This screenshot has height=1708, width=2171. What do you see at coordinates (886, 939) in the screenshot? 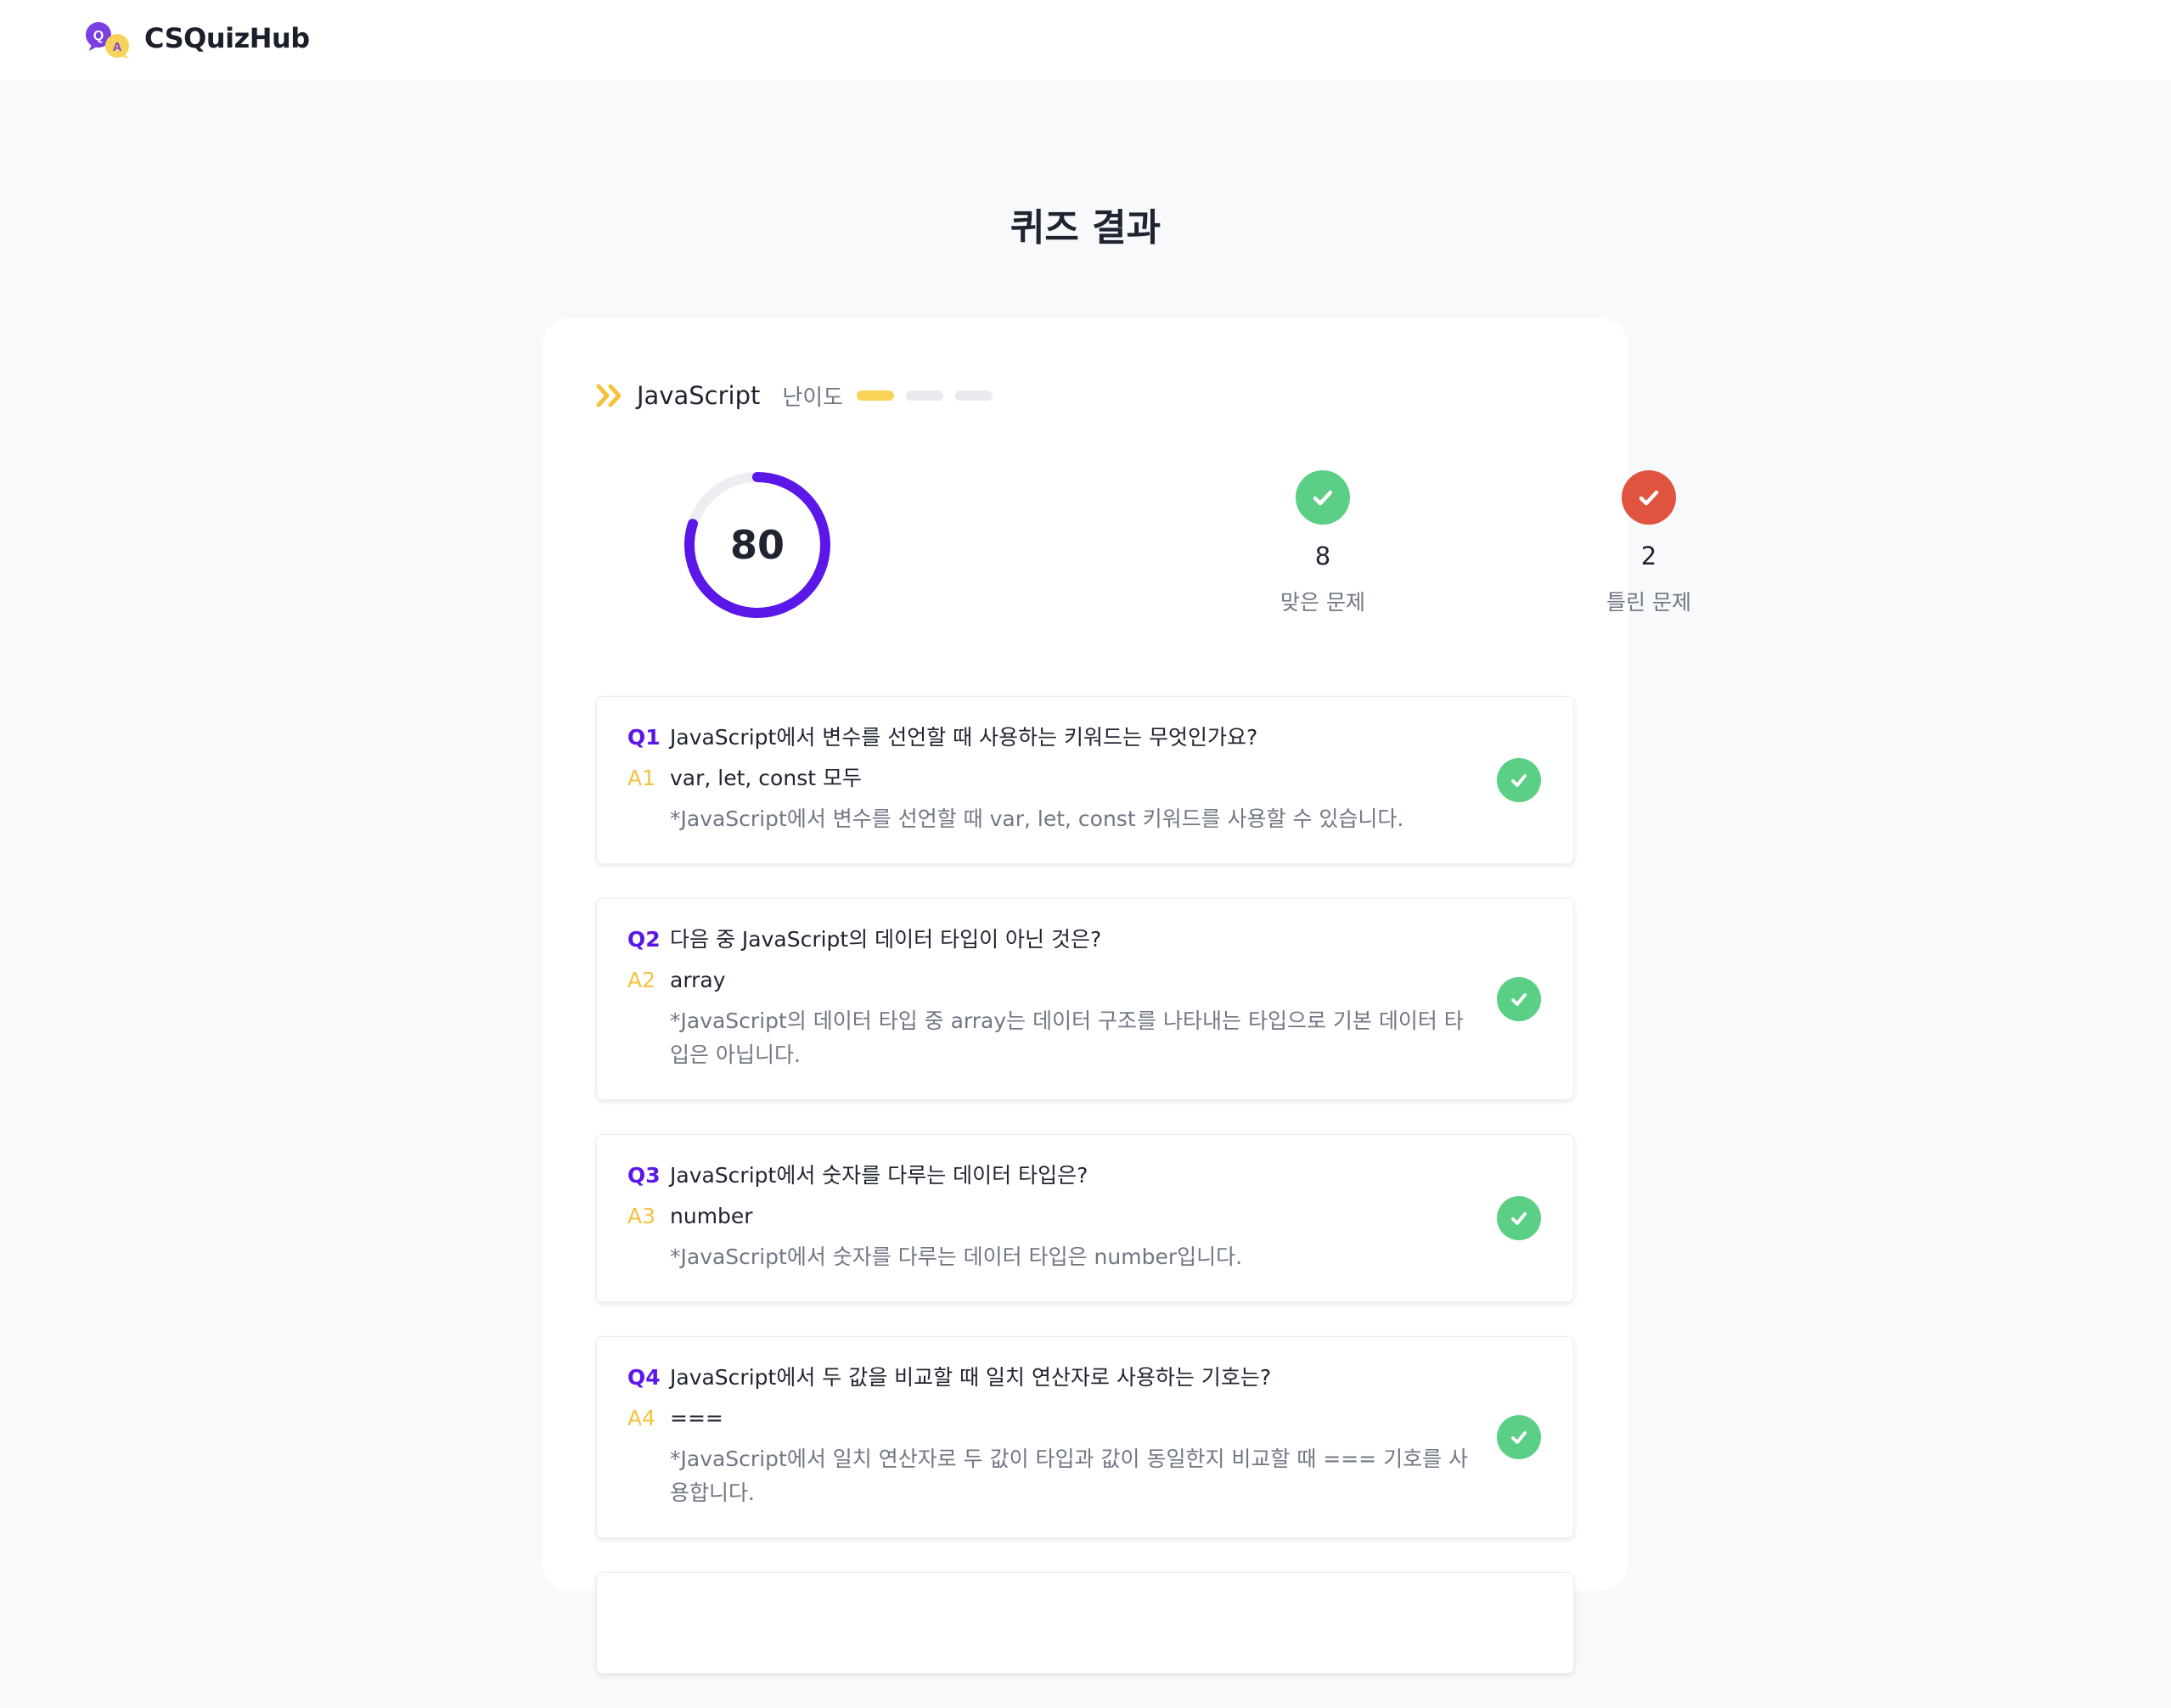
I see `question-text: 다음 중 JavaScript의 데이터 타입이 아닌 것은?` at bounding box center [886, 939].